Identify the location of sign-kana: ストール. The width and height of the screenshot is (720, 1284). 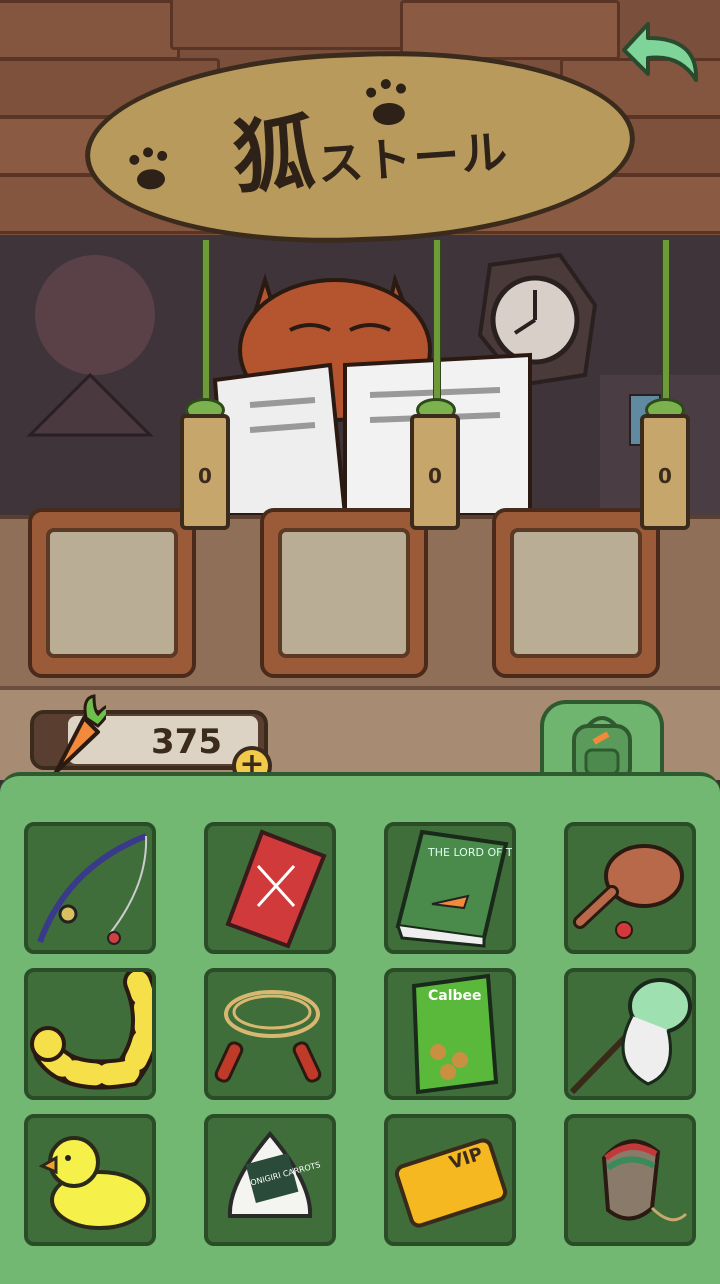
(413, 158).